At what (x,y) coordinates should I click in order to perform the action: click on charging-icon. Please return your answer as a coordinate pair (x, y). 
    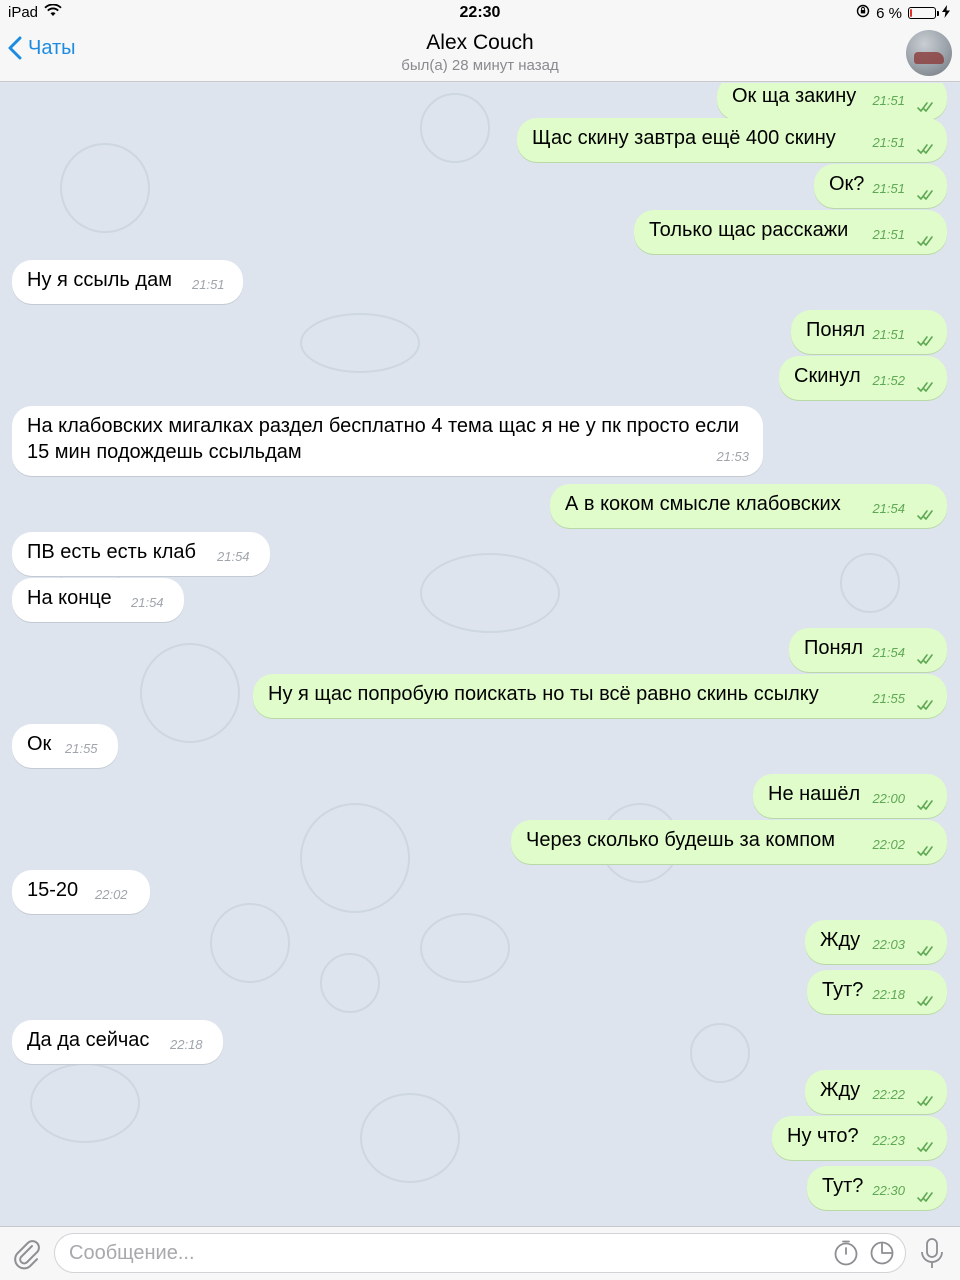
    Looking at the image, I should click on (946, 13).